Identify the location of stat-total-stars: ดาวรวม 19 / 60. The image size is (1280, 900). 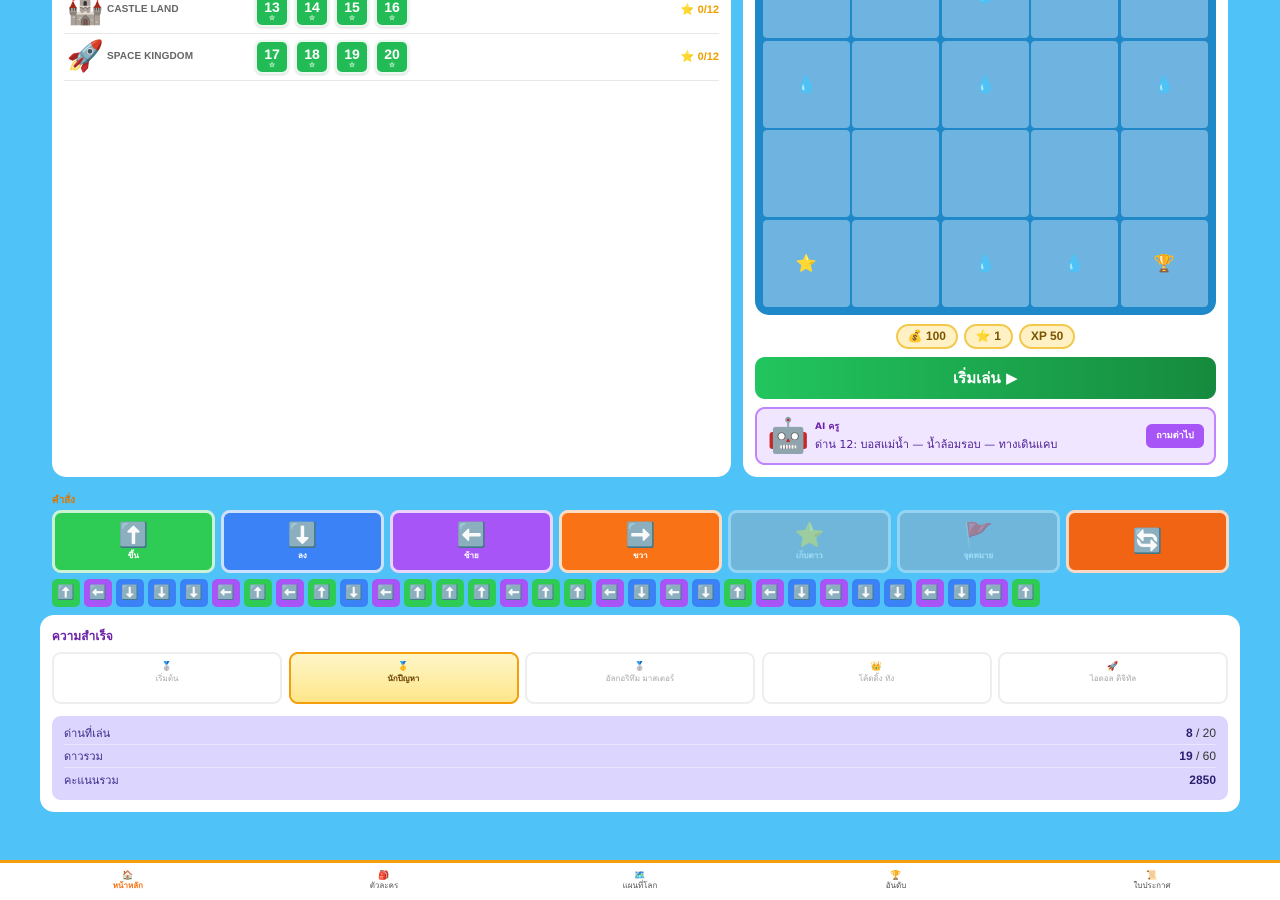
(640, 756).